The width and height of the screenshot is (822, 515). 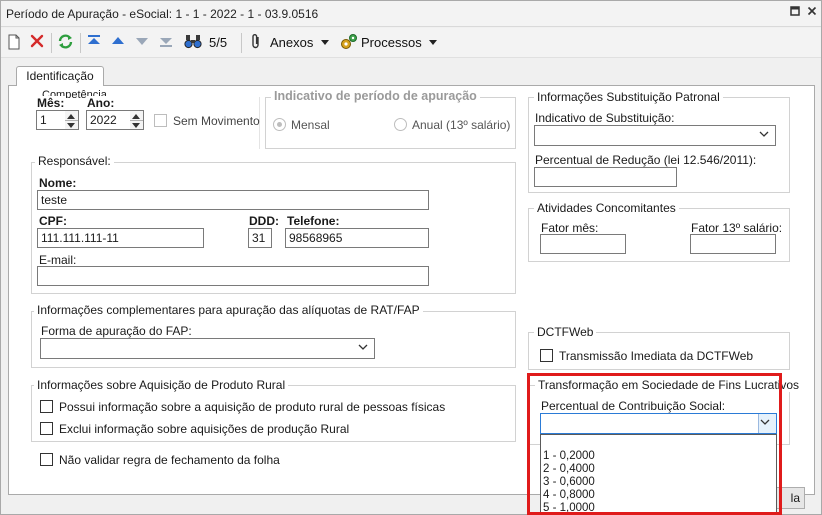 I want to click on restore-icon, so click(x=795, y=13).